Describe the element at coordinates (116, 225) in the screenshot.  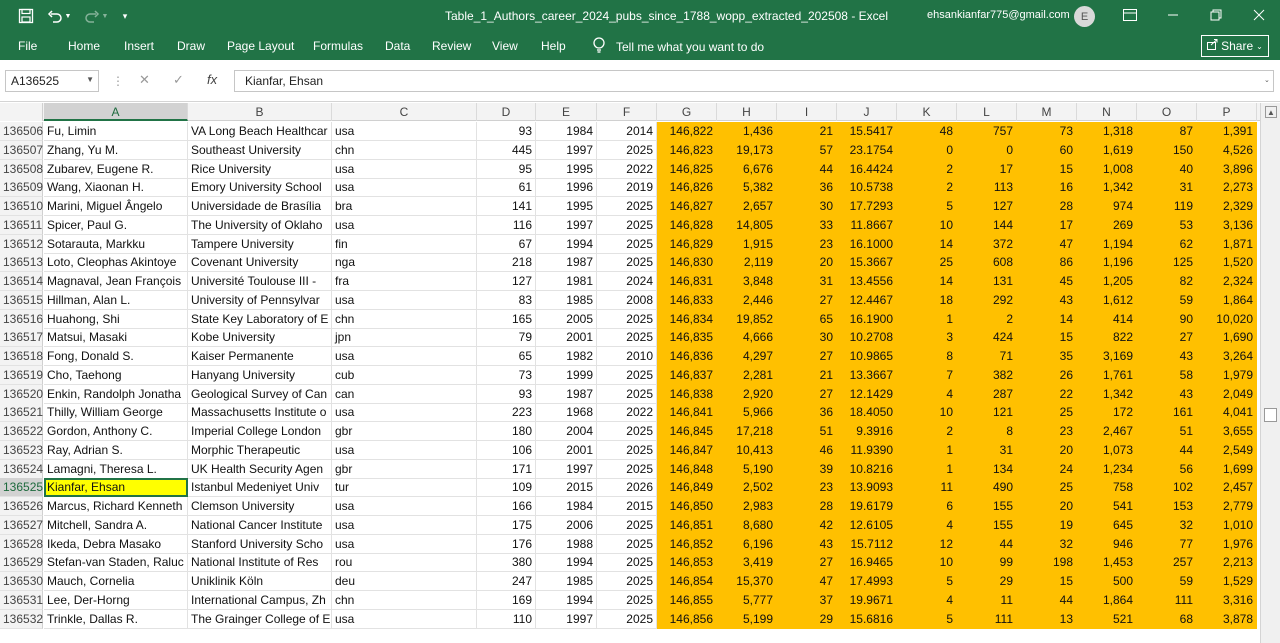
I see `cell-a: Spicer, Paul G.` at that location.